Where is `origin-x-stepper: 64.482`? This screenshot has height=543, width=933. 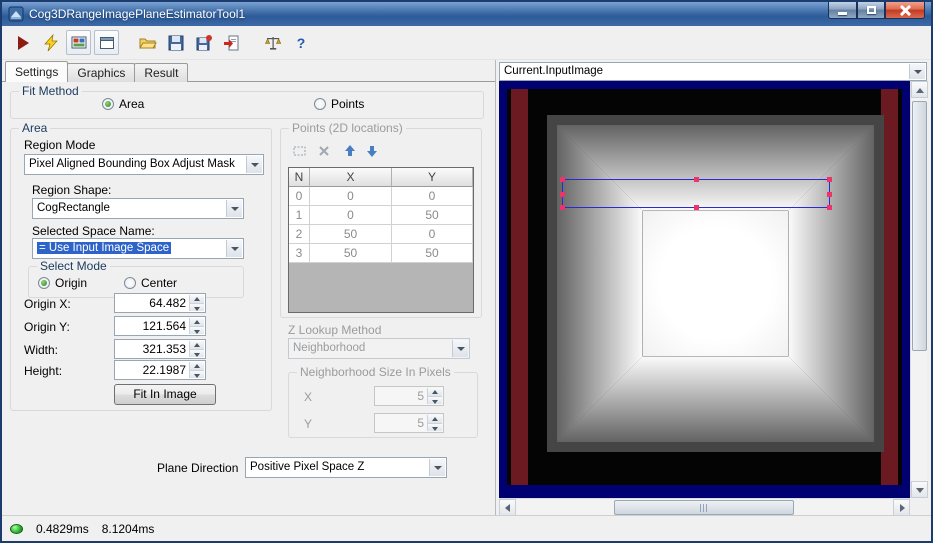 origin-x-stepper: 64.482 is located at coordinates (160, 303).